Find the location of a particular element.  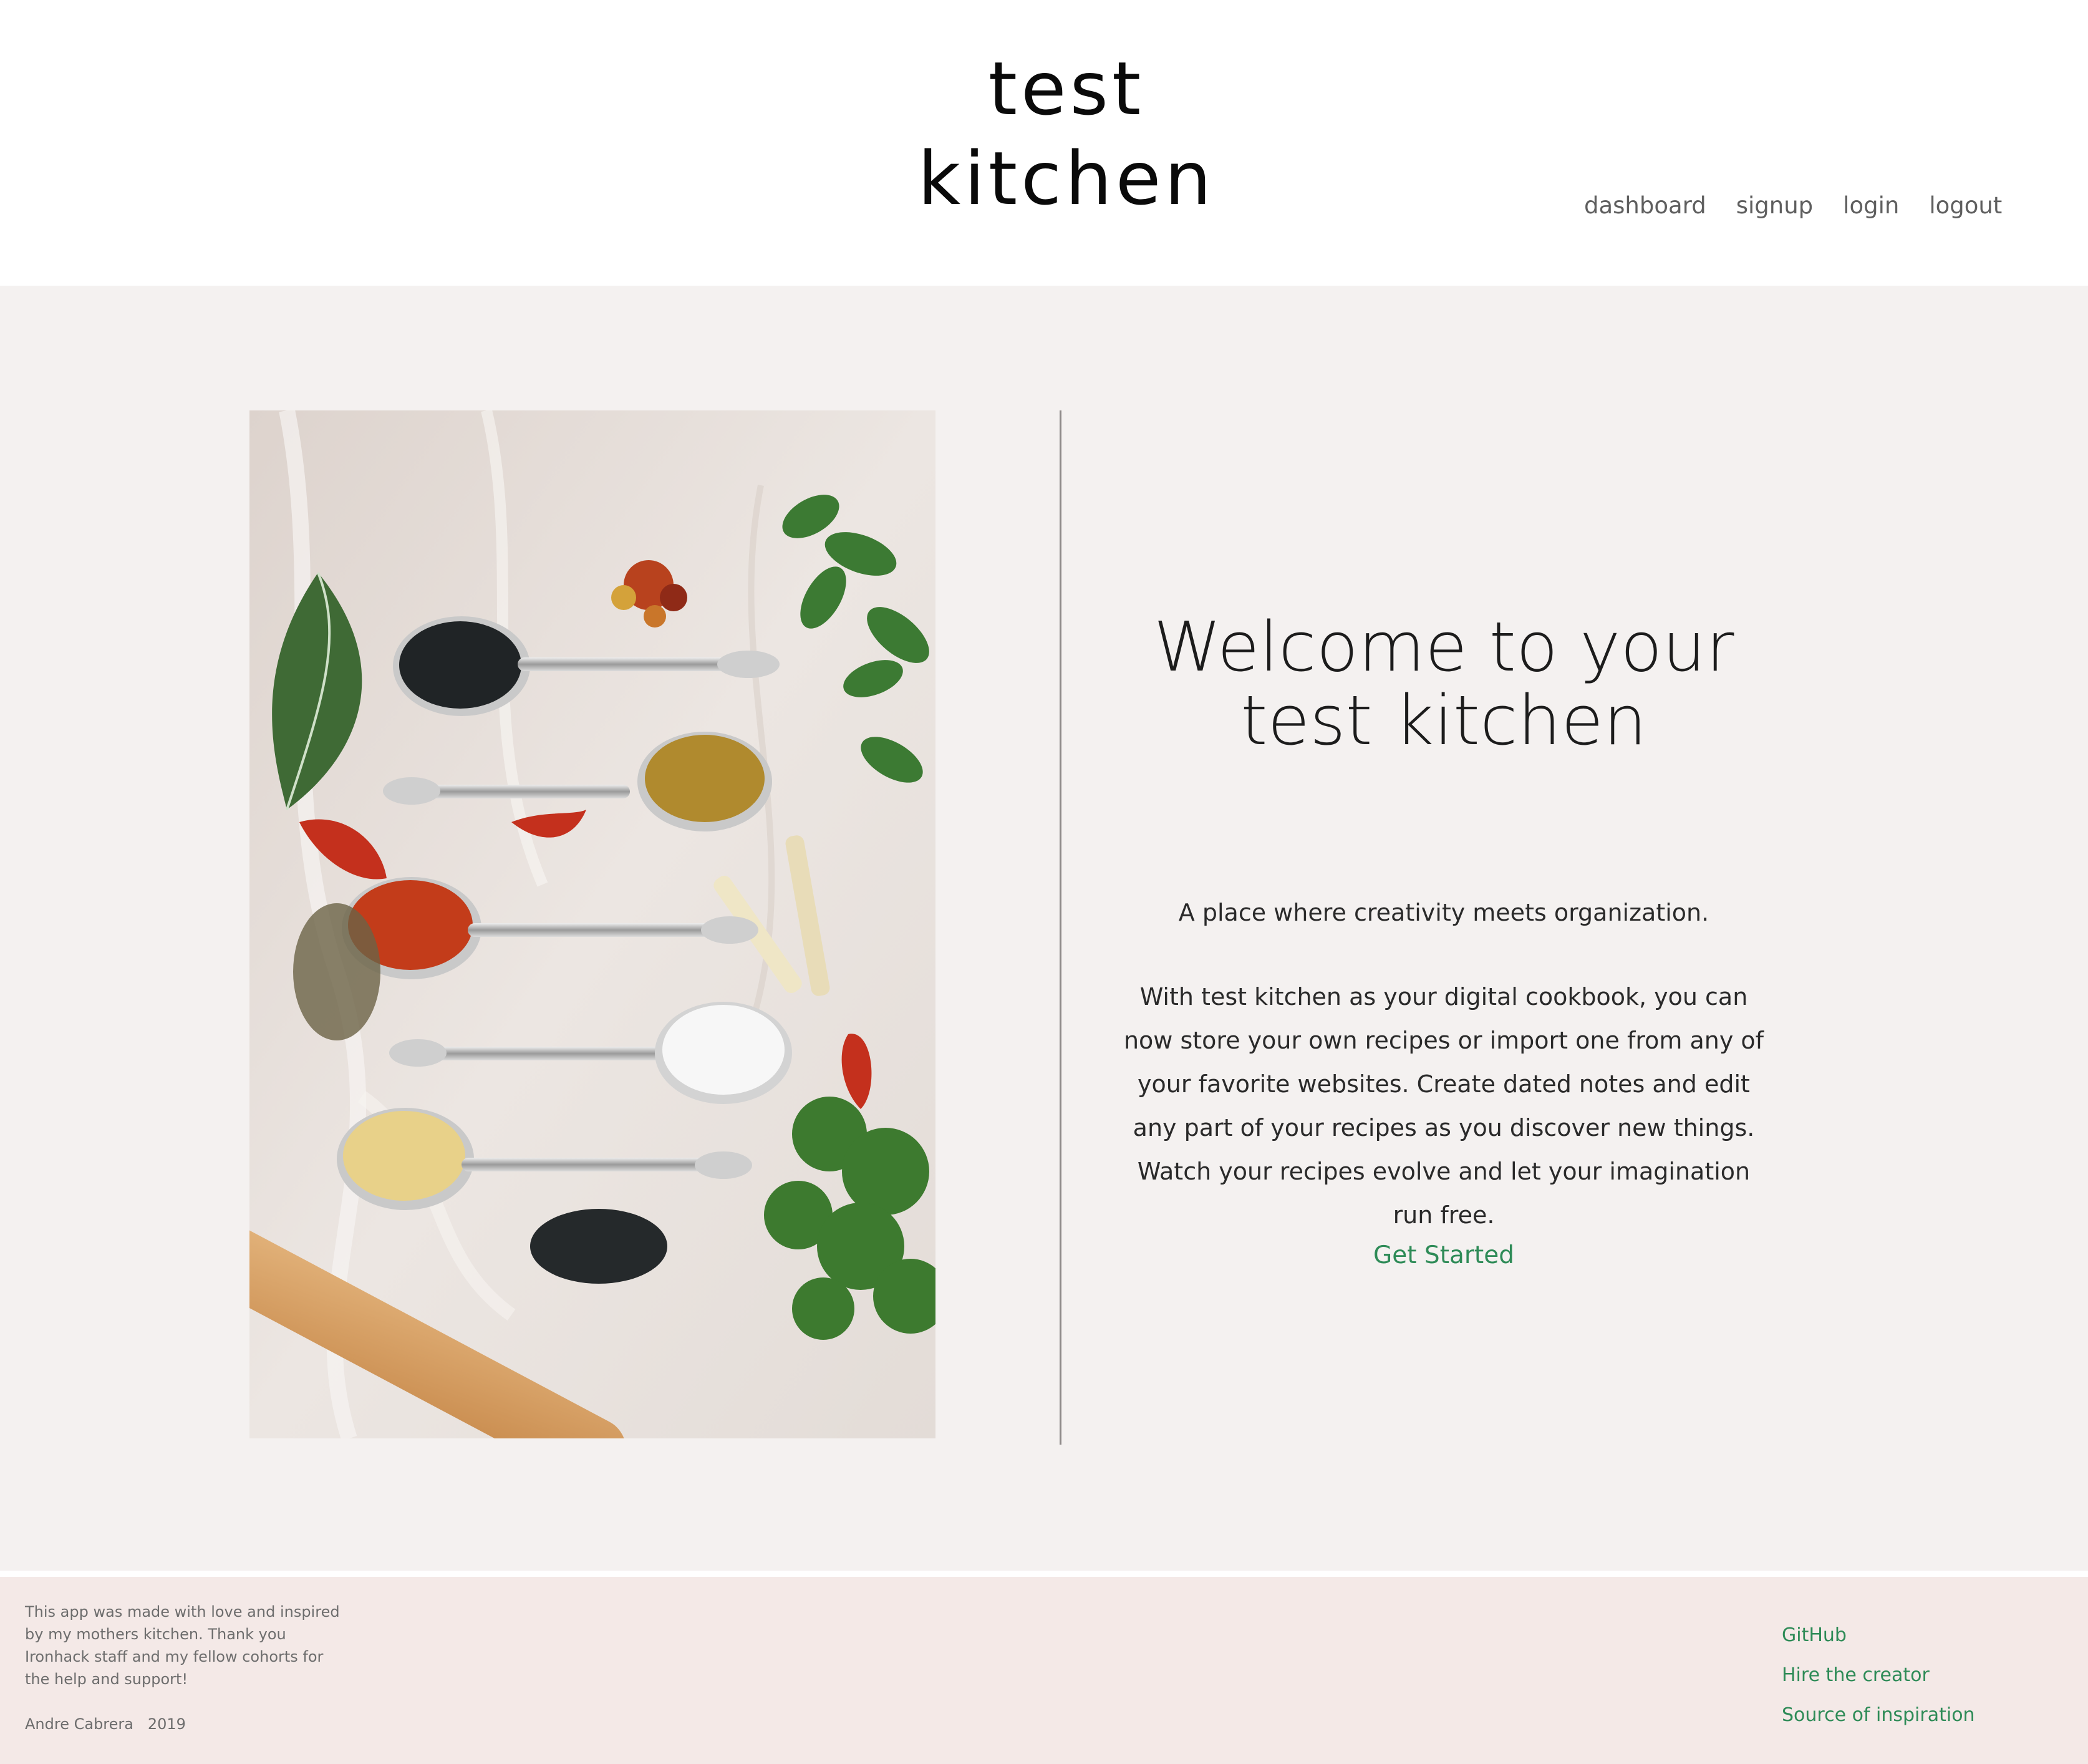

nav-dashboard-link: dashboard is located at coordinates (1645, 206).